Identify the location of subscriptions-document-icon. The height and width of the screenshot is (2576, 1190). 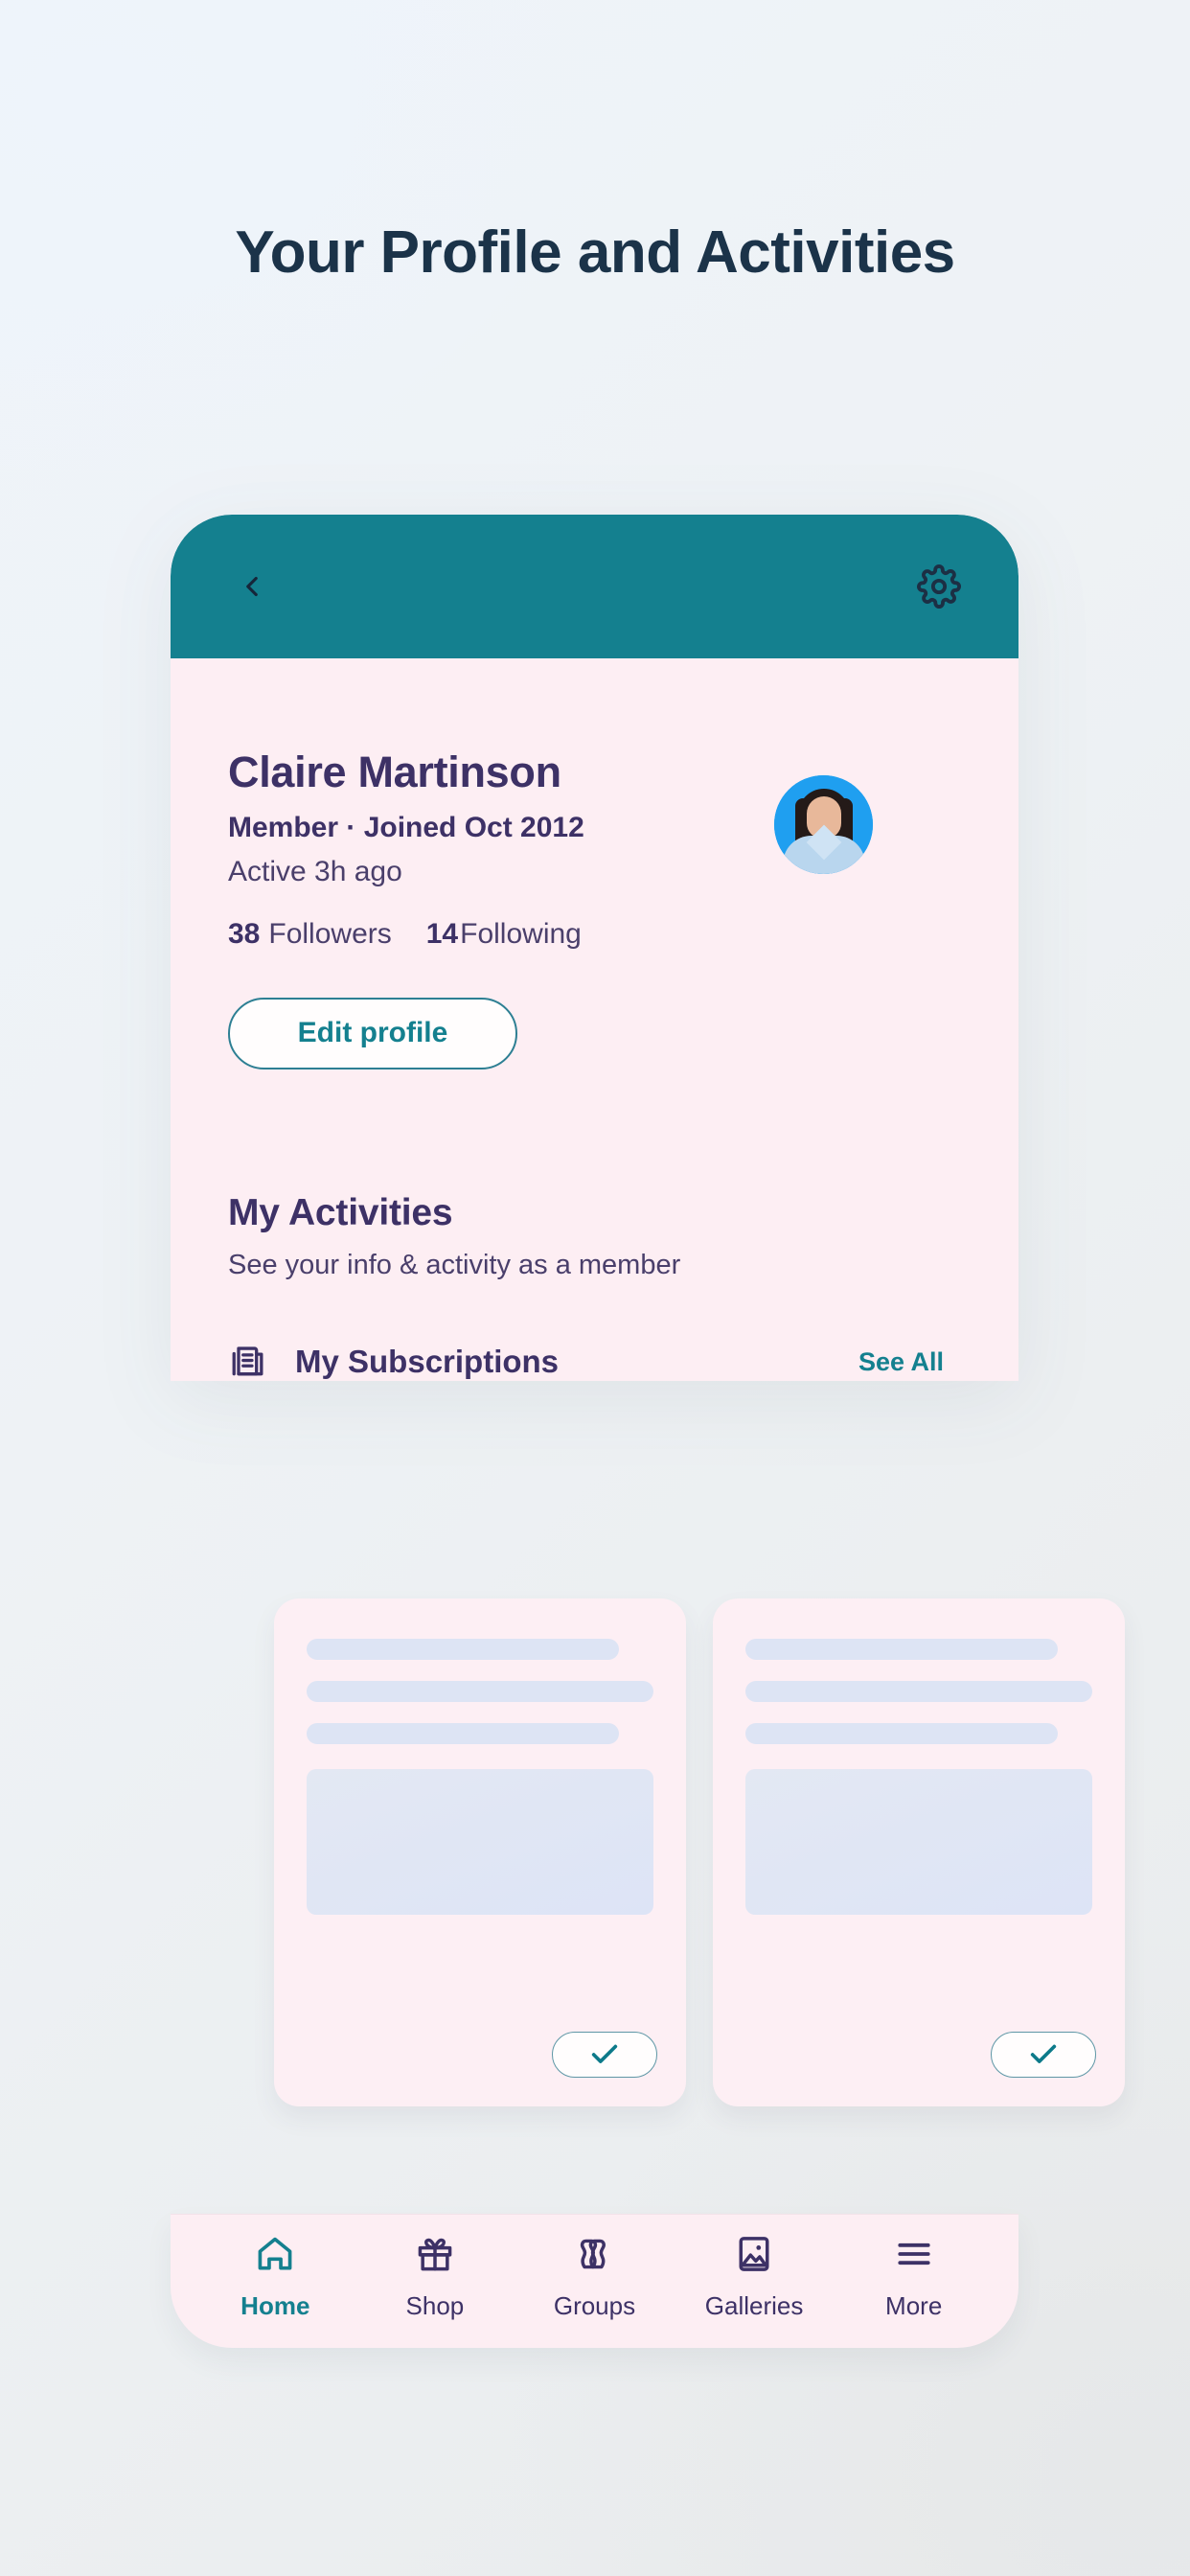
(249, 1360).